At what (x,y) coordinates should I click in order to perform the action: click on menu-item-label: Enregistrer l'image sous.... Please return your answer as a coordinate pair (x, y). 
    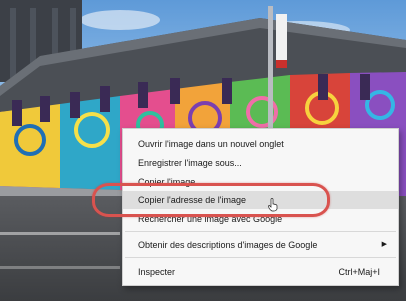
    Looking at the image, I should click on (190, 163).